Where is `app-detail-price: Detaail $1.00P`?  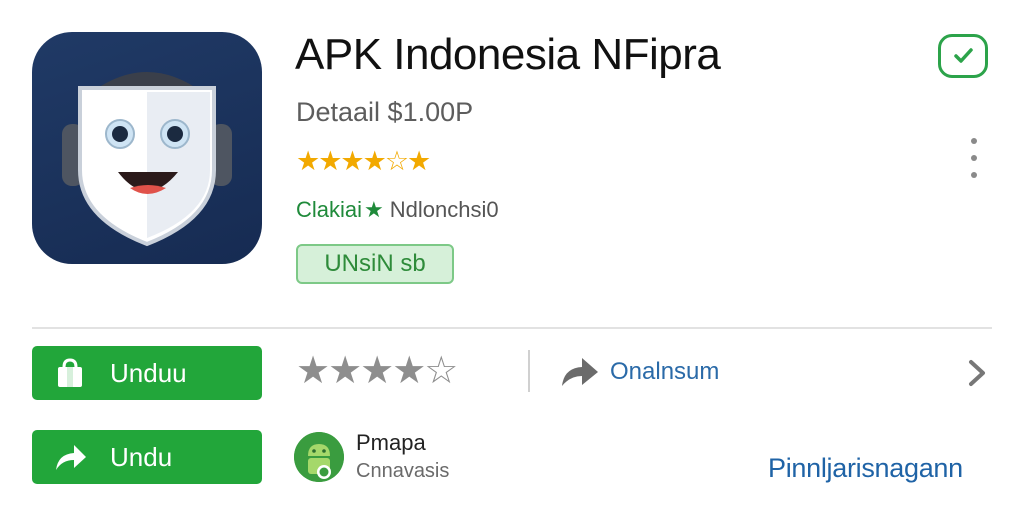
app-detail-price: Detaail $1.00P is located at coordinates (385, 112).